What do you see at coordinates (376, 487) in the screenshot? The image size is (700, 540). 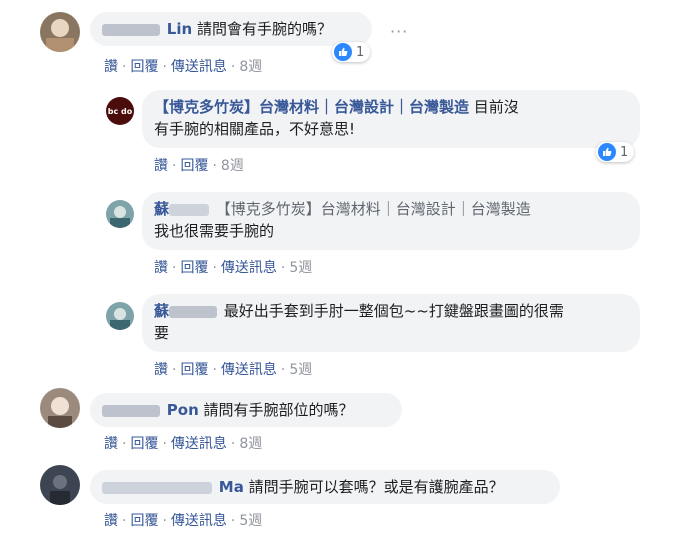 I see `comment-text: 請問手腕可以套嗎？或是有護腕產品？` at bounding box center [376, 487].